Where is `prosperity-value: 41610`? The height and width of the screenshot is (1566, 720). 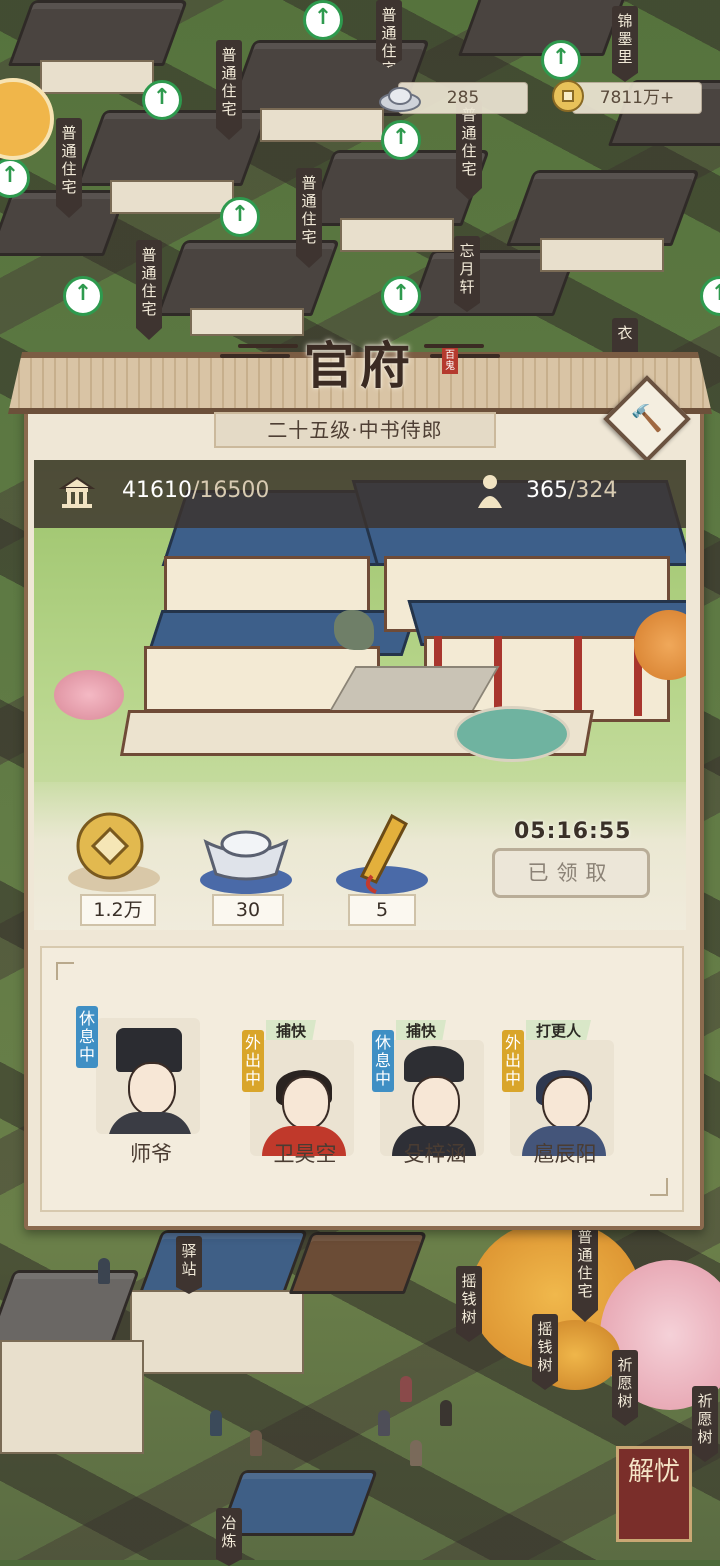
prosperity-value: 41610 is located at coordinates (157, 490).